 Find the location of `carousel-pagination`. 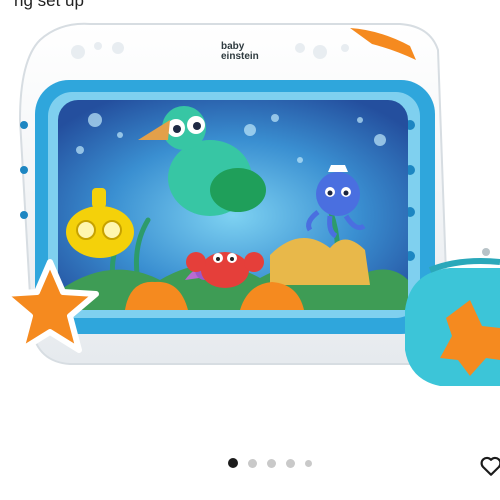

carousel-pagination is located at coordinates (270, 463).